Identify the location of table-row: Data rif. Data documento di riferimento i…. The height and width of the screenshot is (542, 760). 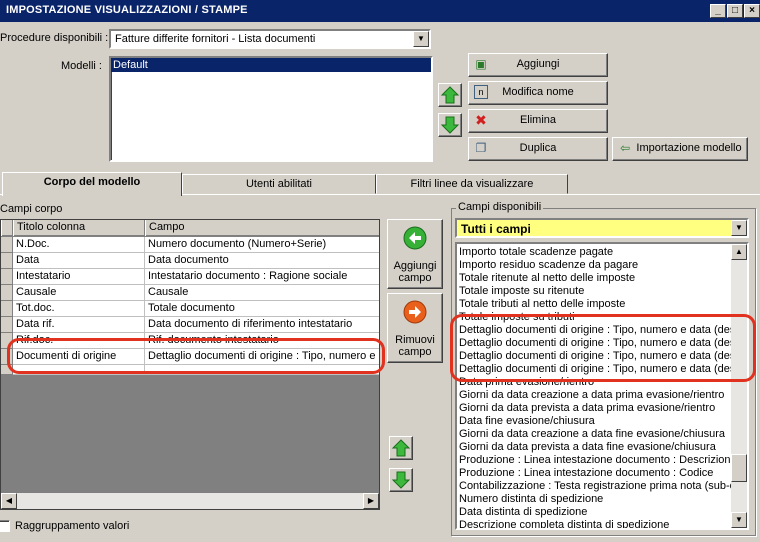
(190, 325).